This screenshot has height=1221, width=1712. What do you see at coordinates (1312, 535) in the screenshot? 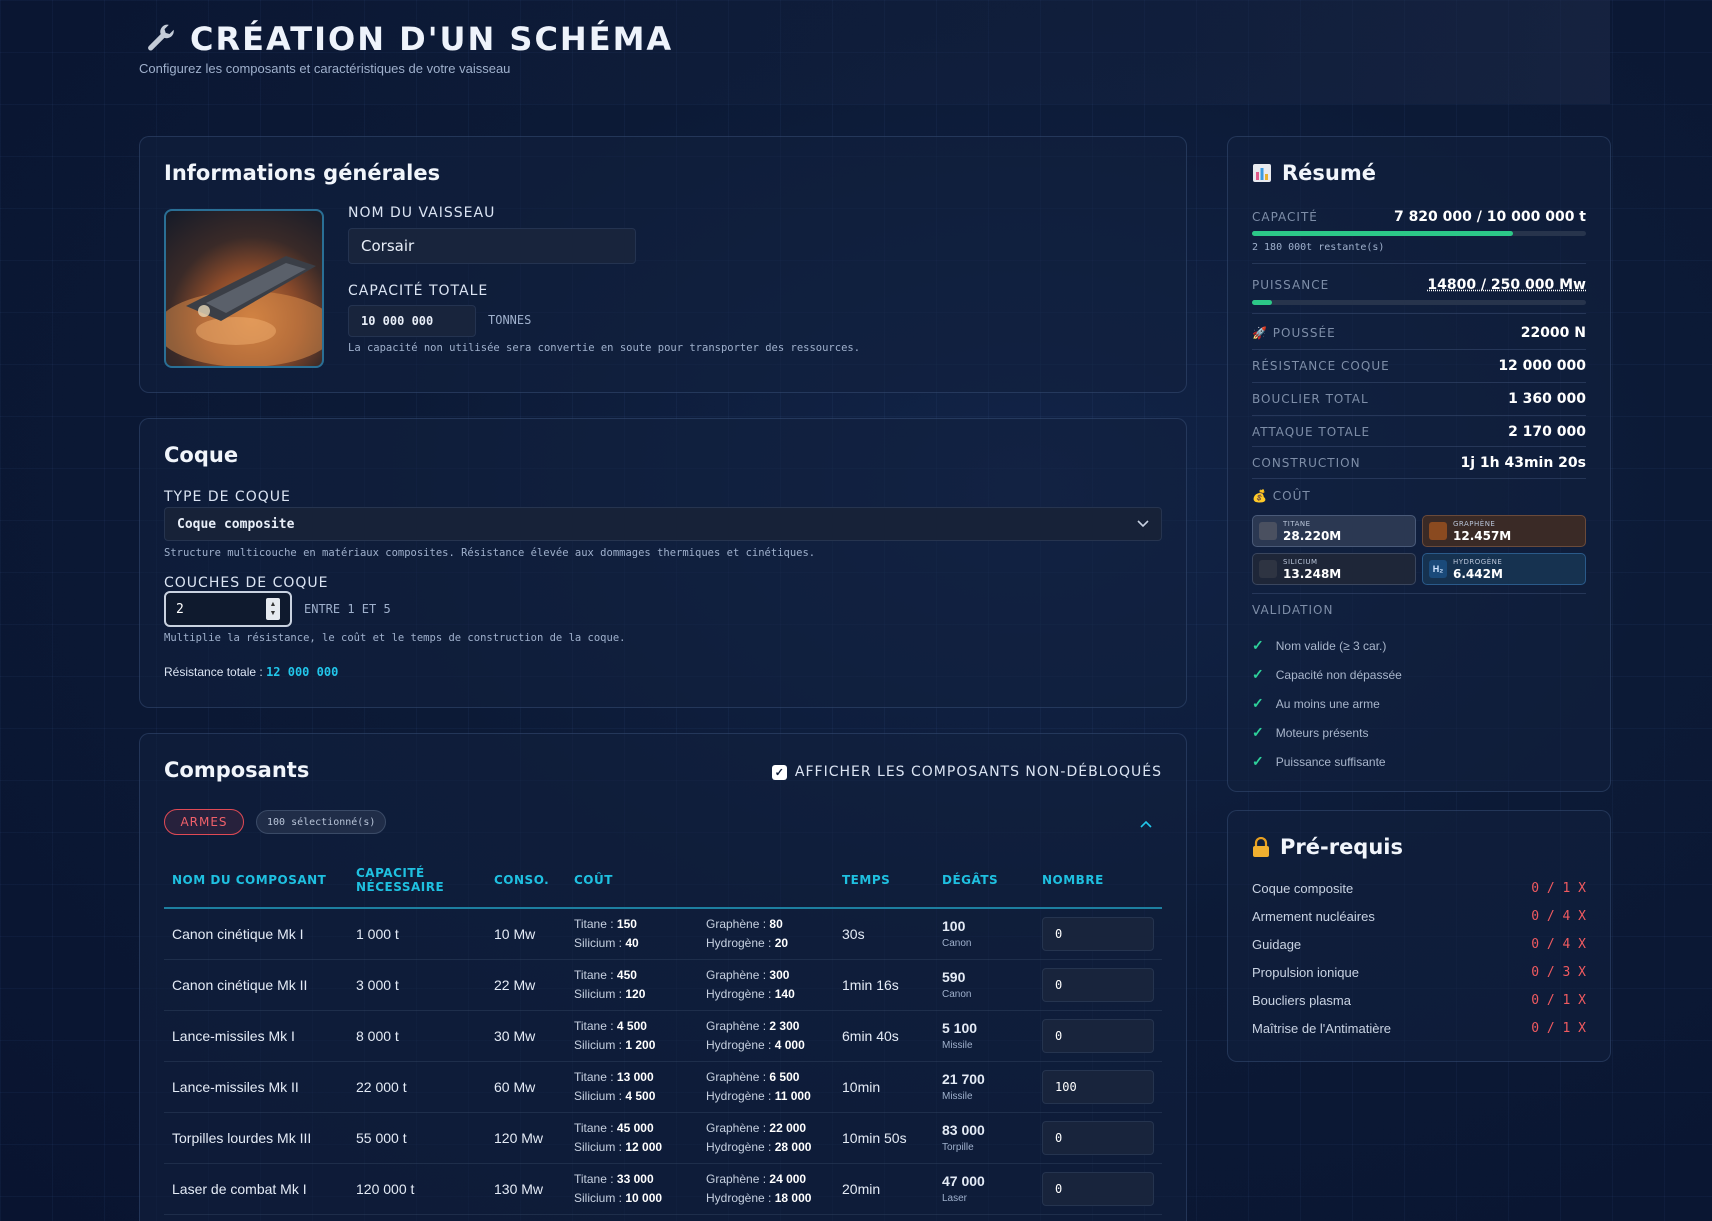
I see `cost-titane-value: 28.220M` at bounding box center [1312, 535].